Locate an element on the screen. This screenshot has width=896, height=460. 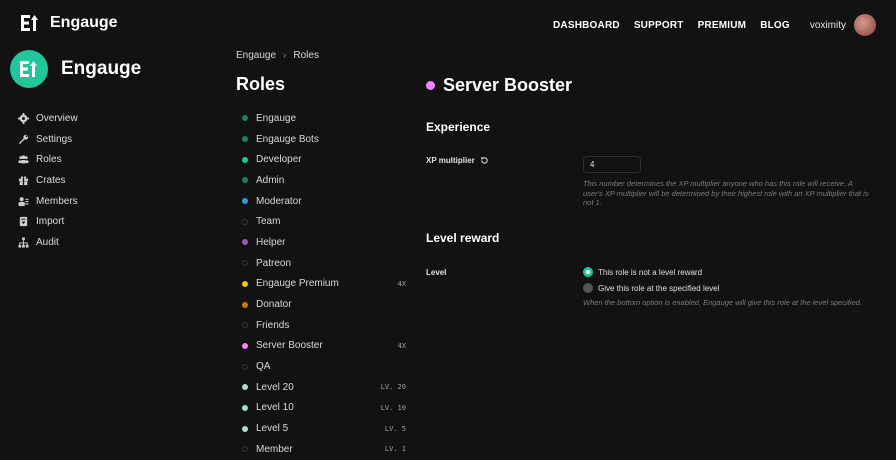
sidebar-item-label: Audit is located at coordinates (47, 242).